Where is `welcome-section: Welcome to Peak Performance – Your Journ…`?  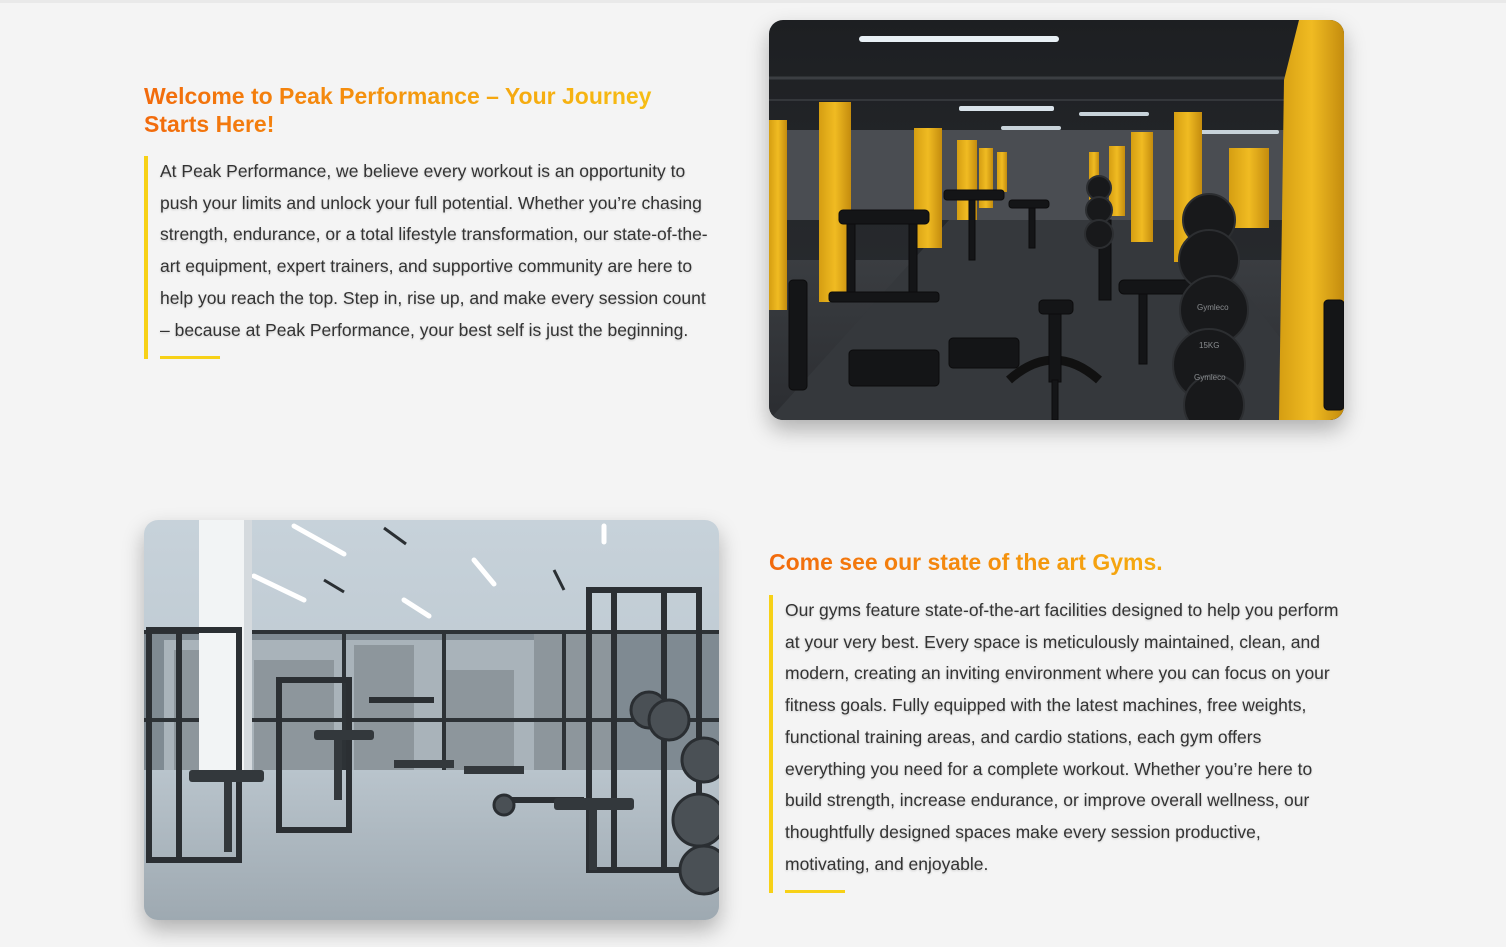
welcome-section: Welcome to Peak Performance – Your Journ… is located at coordinates (434, 221).